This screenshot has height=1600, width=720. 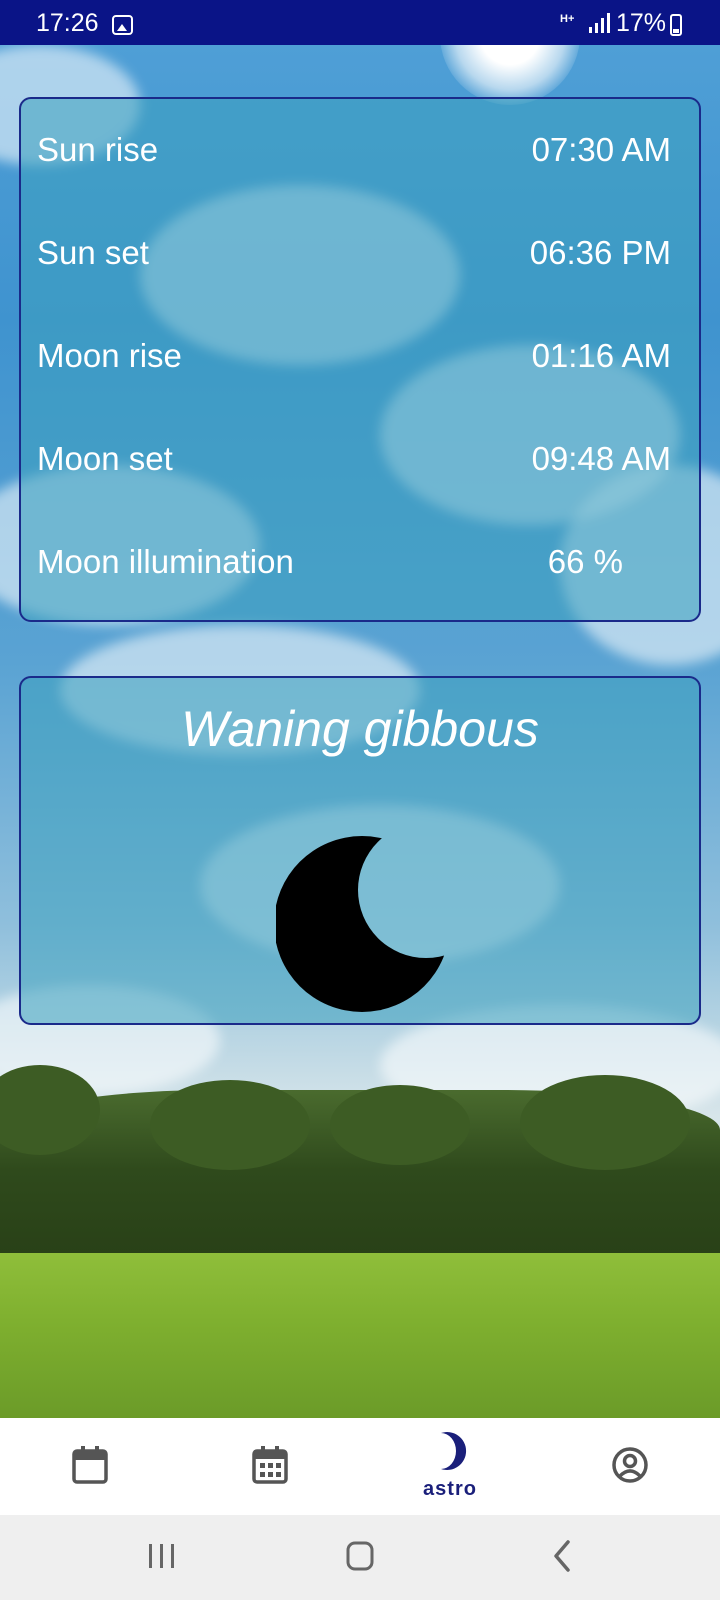 What do you see at coordinates (601, 149) in the screenshot?
I see `sunrise-value: 07:30 AM` at bounding box center [601, 149].